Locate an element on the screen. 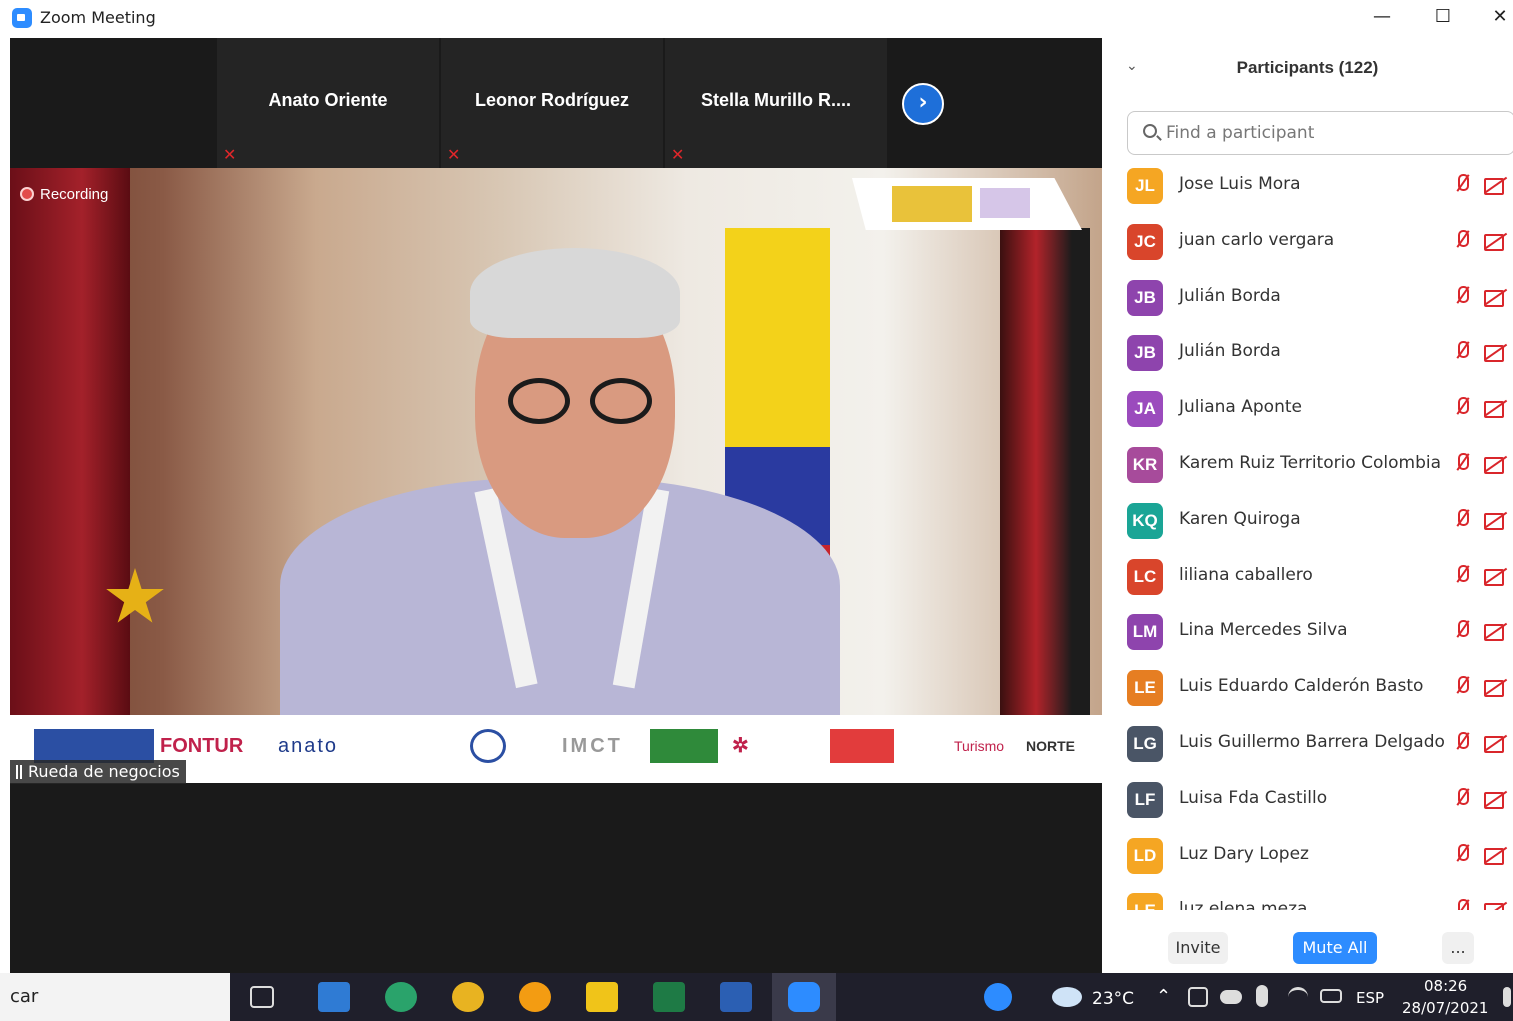 The image size is (1513, 1021). participant-row: JL Jose Luis Mora is located at coordinates (1307, 186).